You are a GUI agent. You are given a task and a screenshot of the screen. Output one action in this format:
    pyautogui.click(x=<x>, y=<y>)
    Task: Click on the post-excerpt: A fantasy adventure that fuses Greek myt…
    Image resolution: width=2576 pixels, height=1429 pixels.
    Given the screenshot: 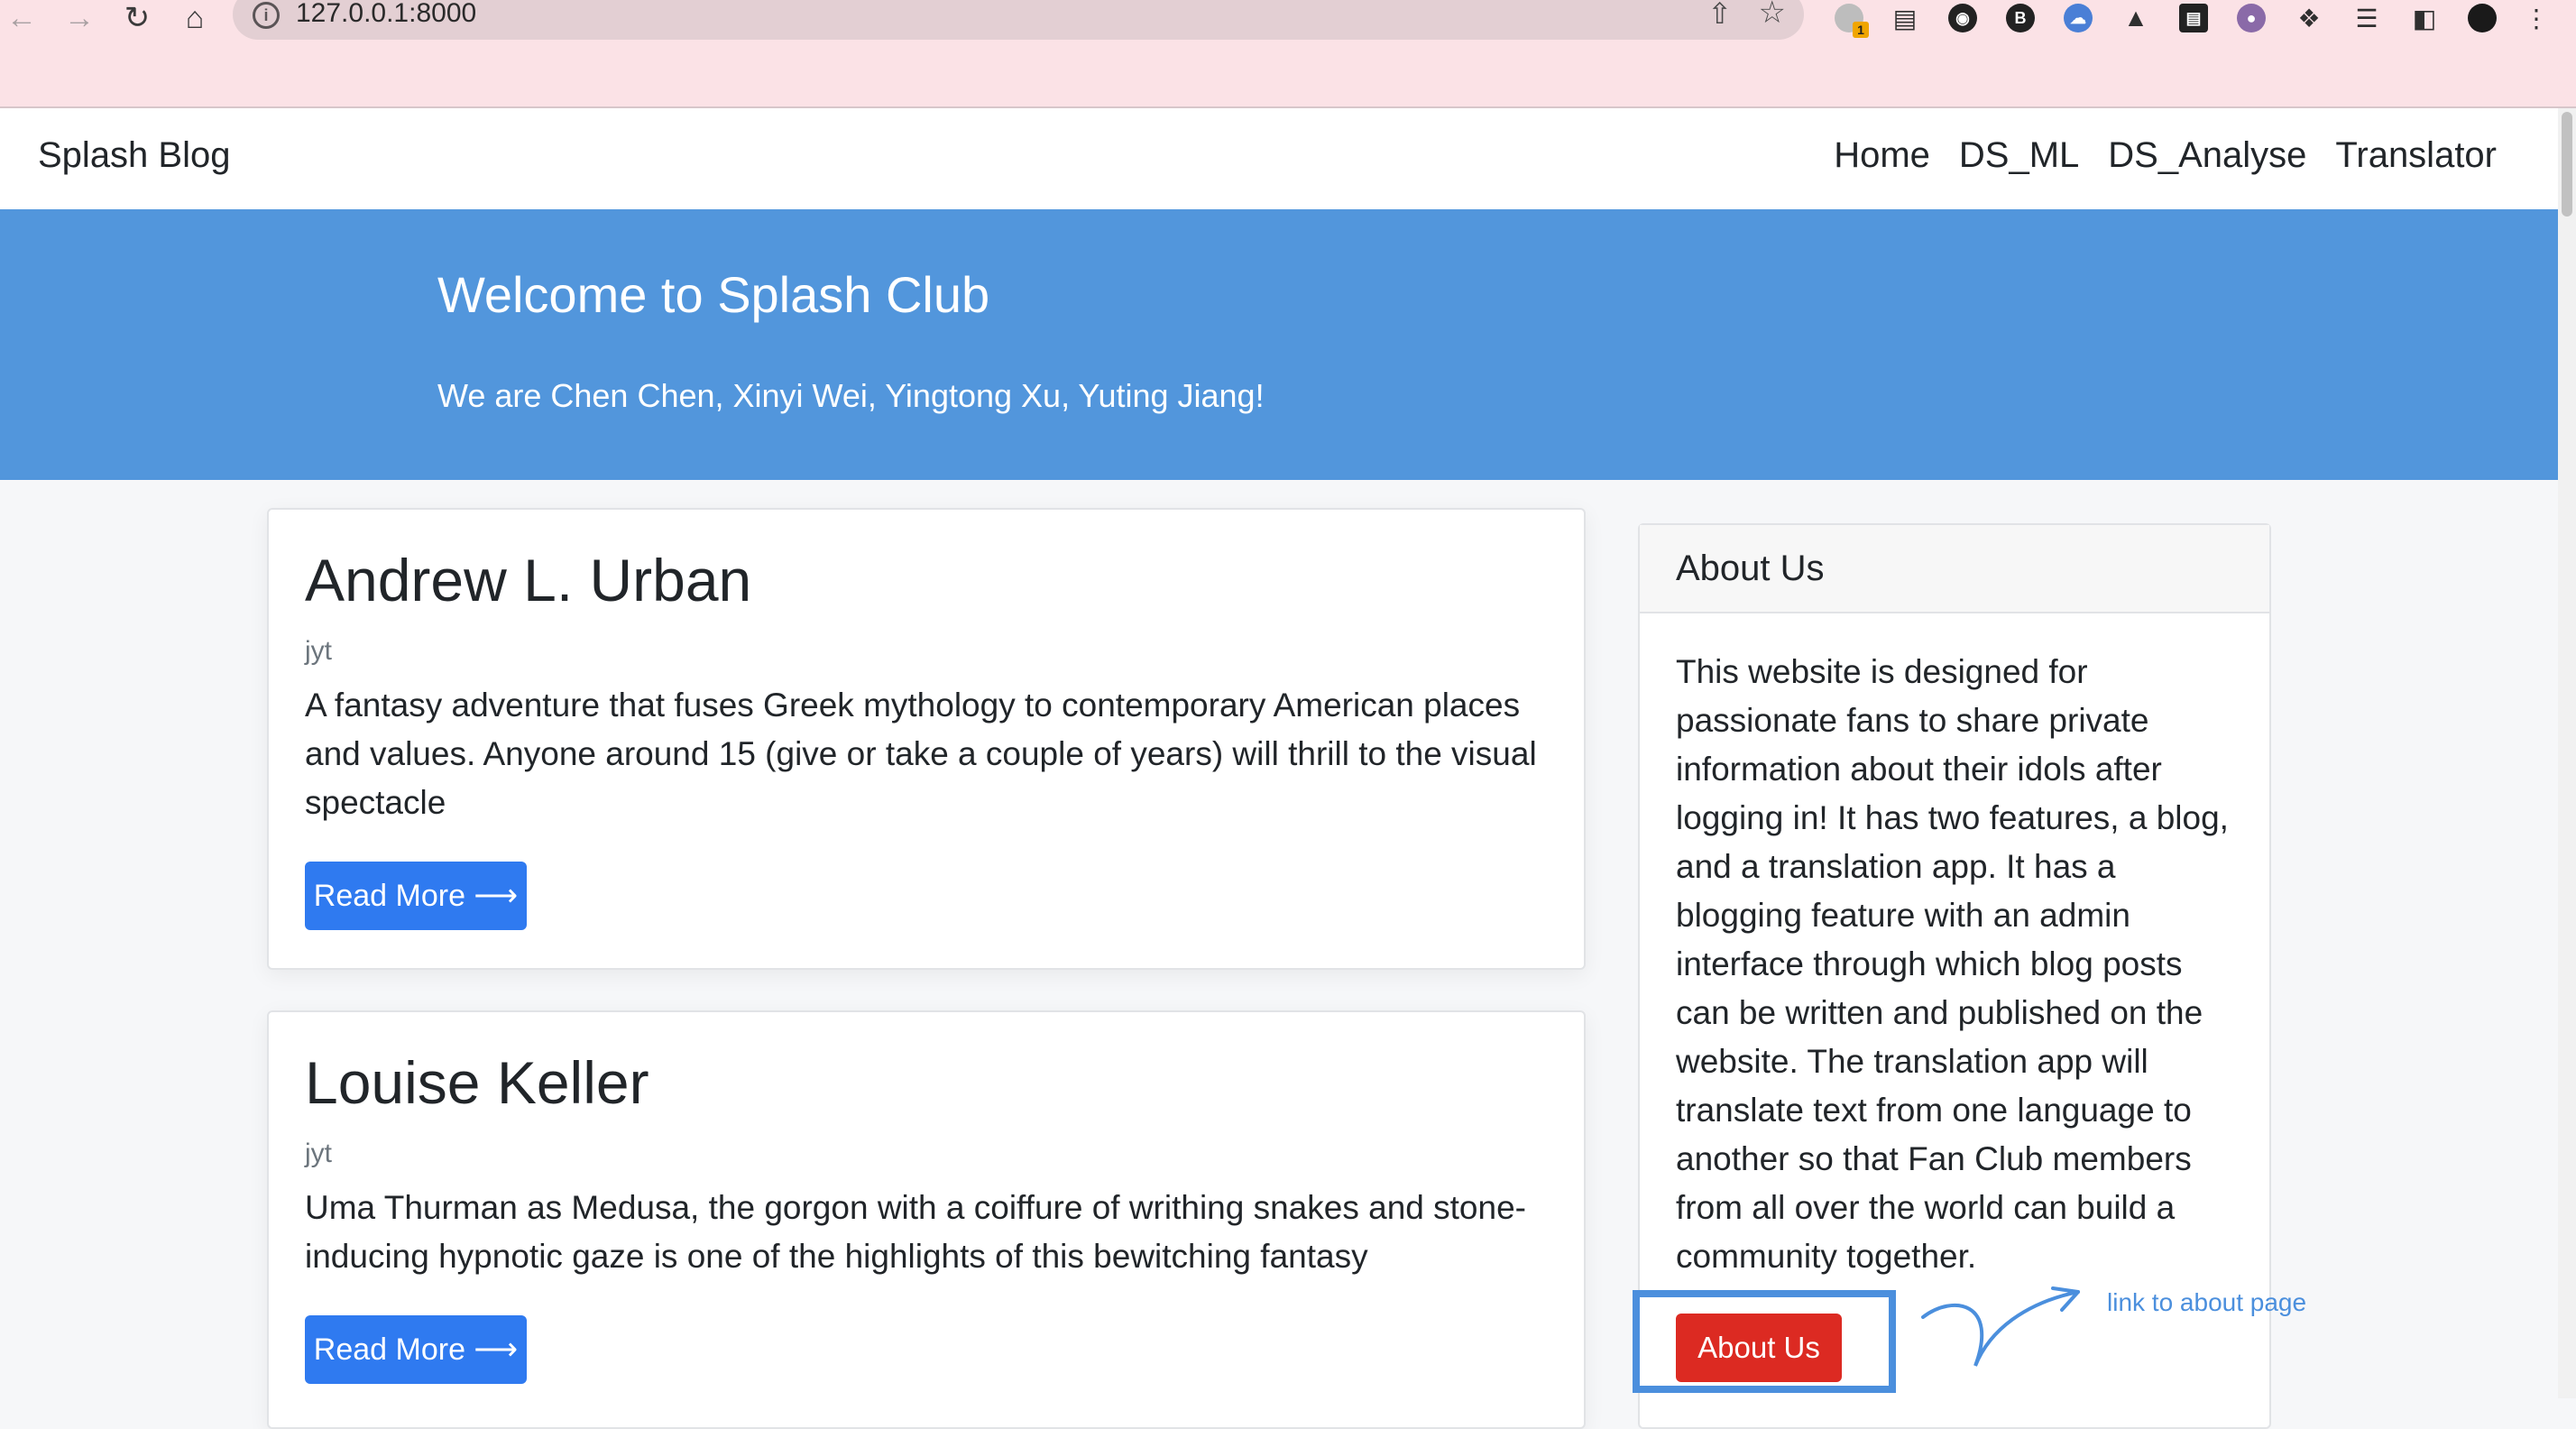 What is the action you would take?
    pyautogui.click(x=921, y=754)
    